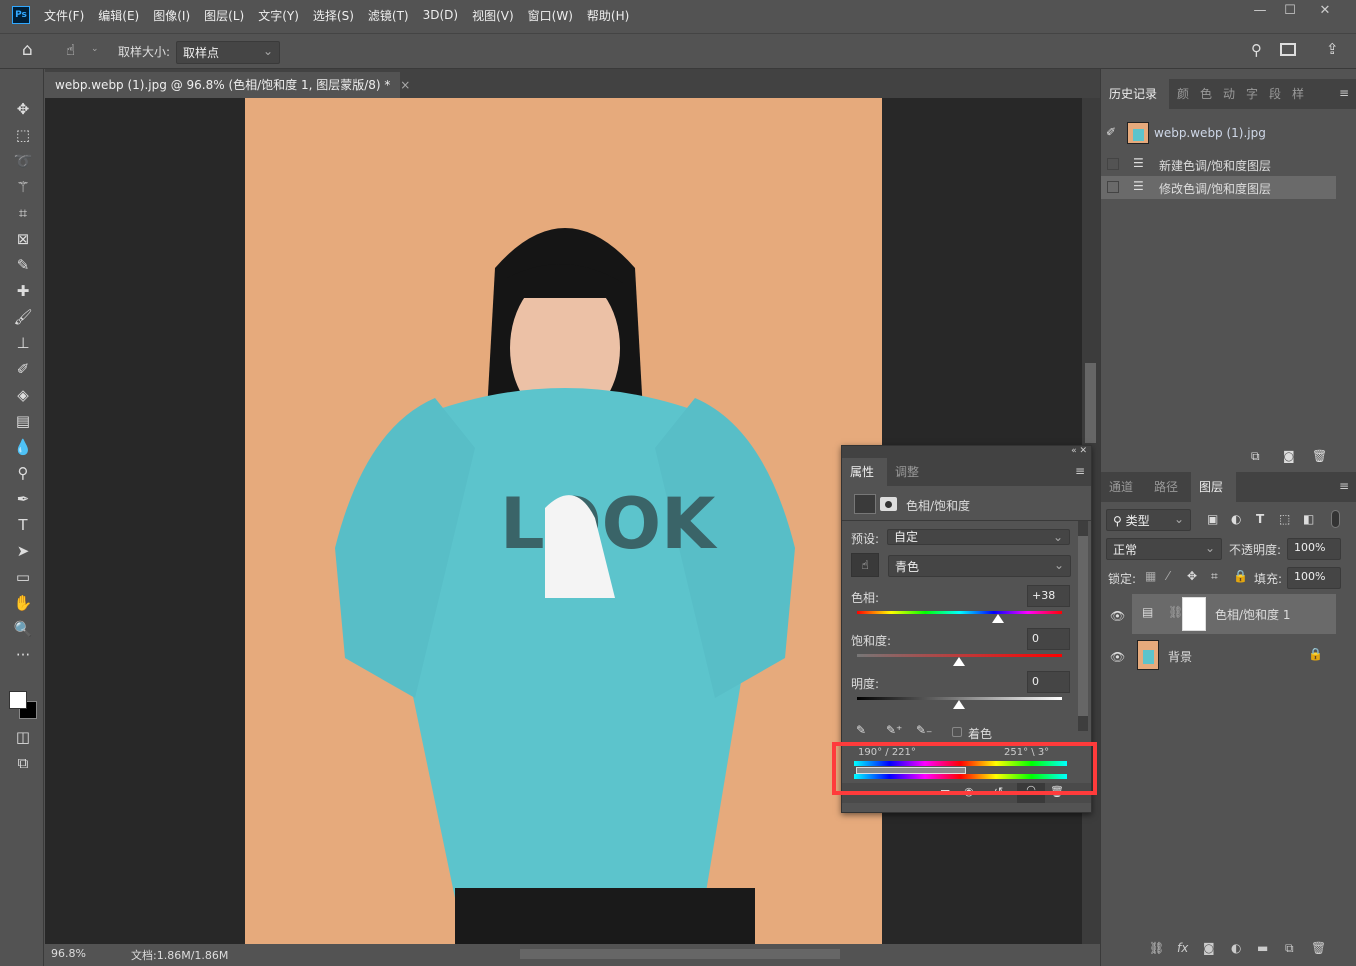 The width and height of the screenshot is (1356, 966). Describe the element at coordinates (865, 504) in the screenshot. I see `adjustment-icon` at that location.